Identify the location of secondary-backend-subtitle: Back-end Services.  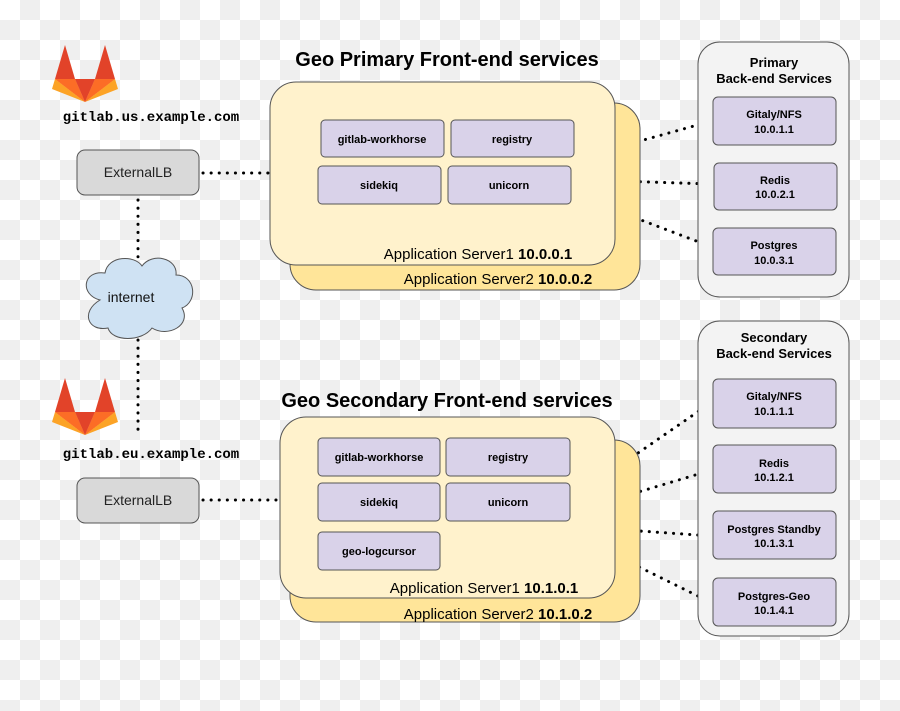
(774, 353).